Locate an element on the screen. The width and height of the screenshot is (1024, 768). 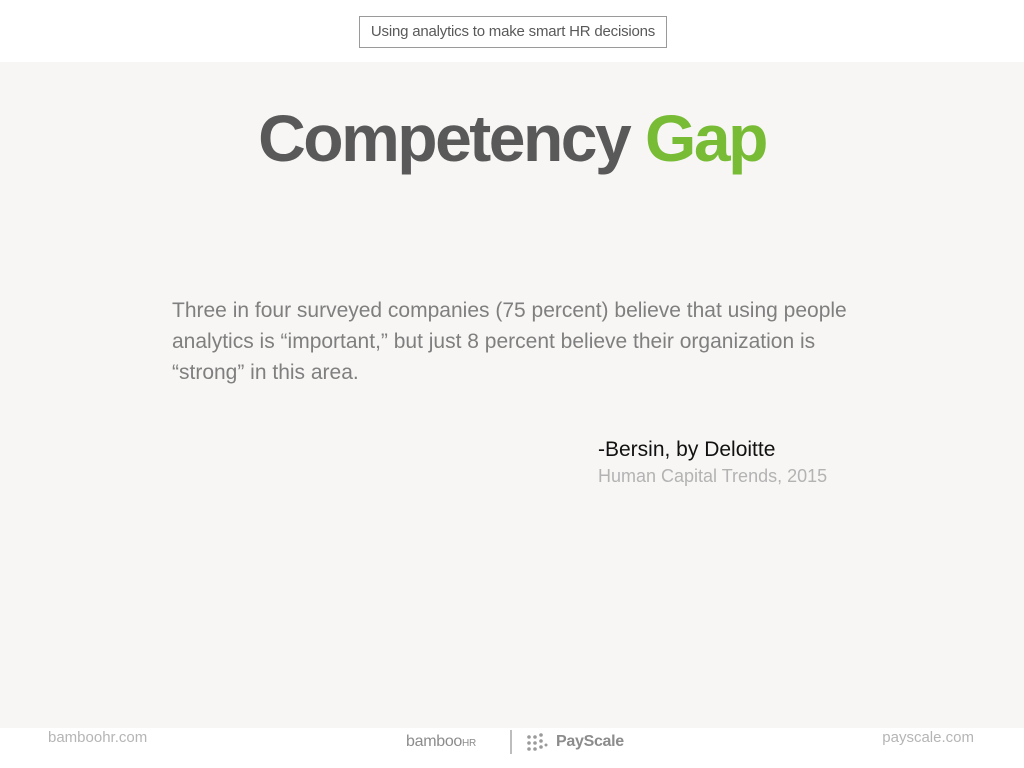
footer-link-payscale: payscale.com is located at coordinates (928, 738).